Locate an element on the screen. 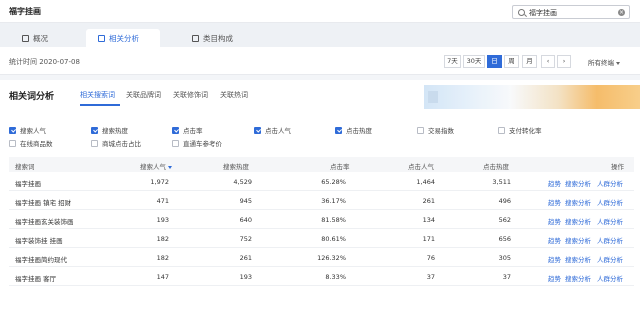 The image size is (640, 315). subtab-related-search: 相关搜索词 is located at coordinates (97, 95).